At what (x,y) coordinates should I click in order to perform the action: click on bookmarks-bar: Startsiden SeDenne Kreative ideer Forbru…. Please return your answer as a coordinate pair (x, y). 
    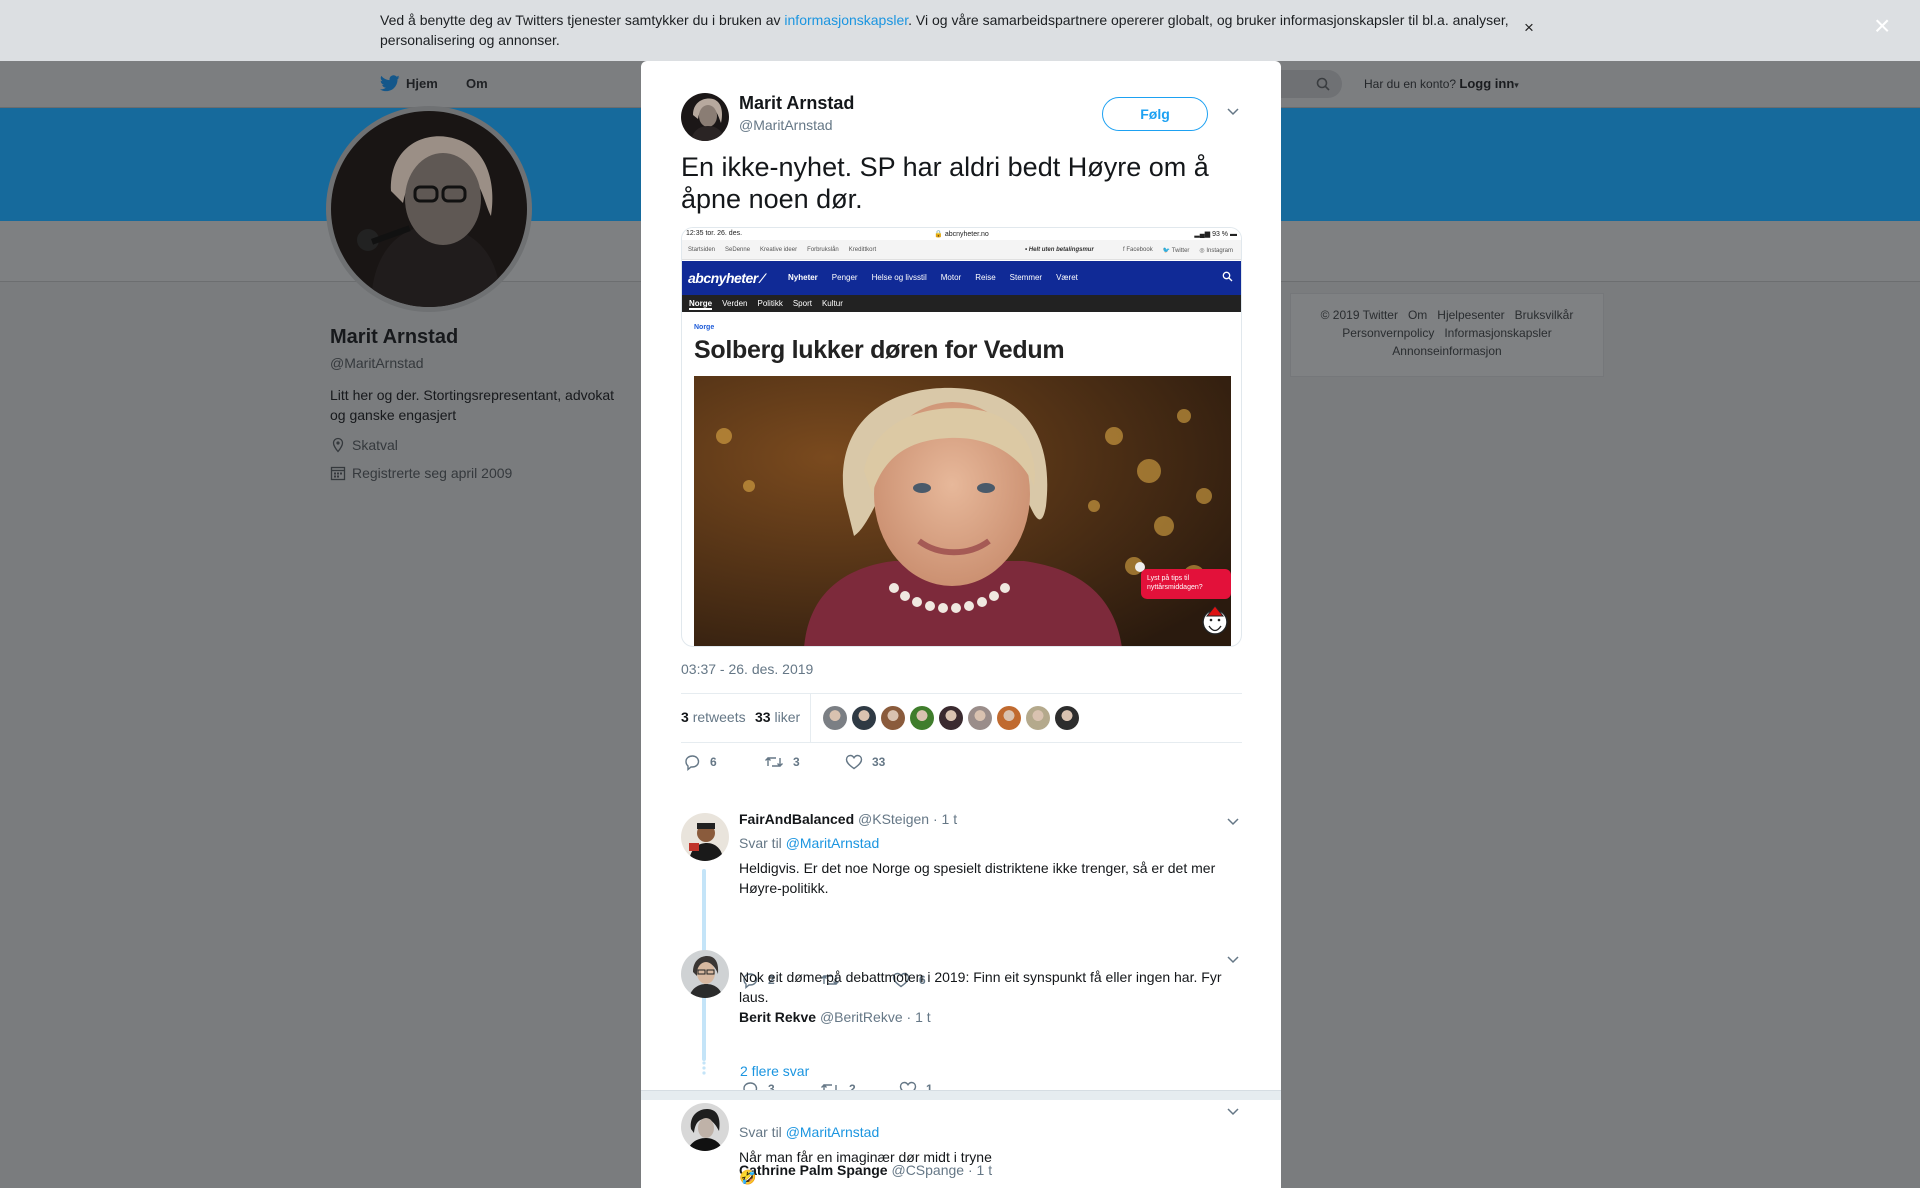
    Looking at the image, I should click on (961, 250).